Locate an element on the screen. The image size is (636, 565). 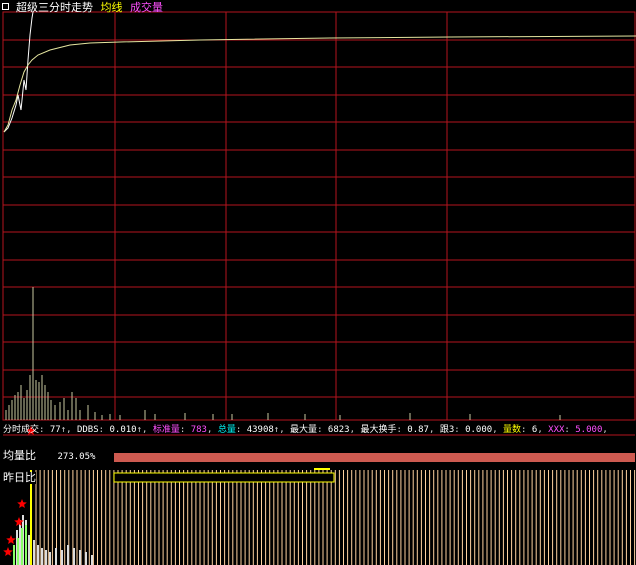
xxx-value: 5.000 is located at coordinates (589, 430).